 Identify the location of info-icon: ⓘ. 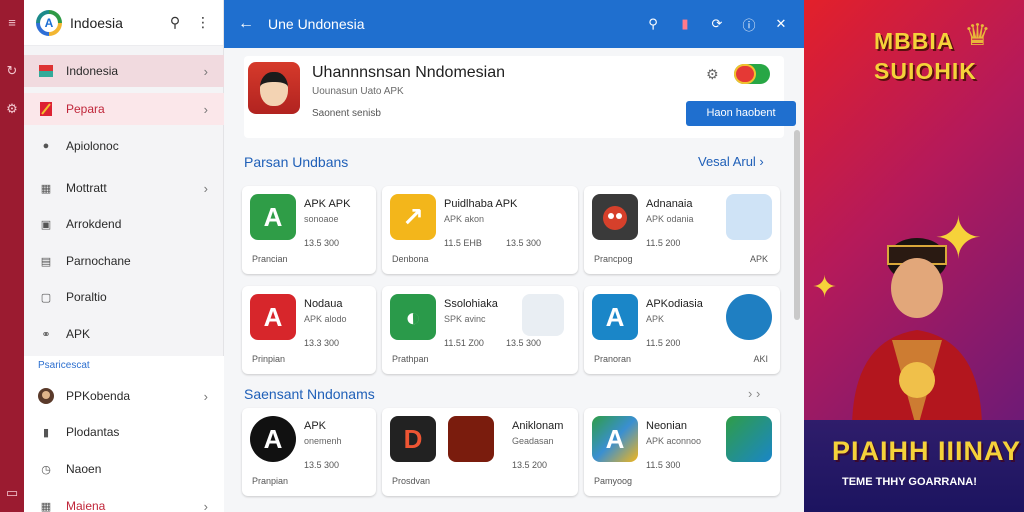
(749, 24).